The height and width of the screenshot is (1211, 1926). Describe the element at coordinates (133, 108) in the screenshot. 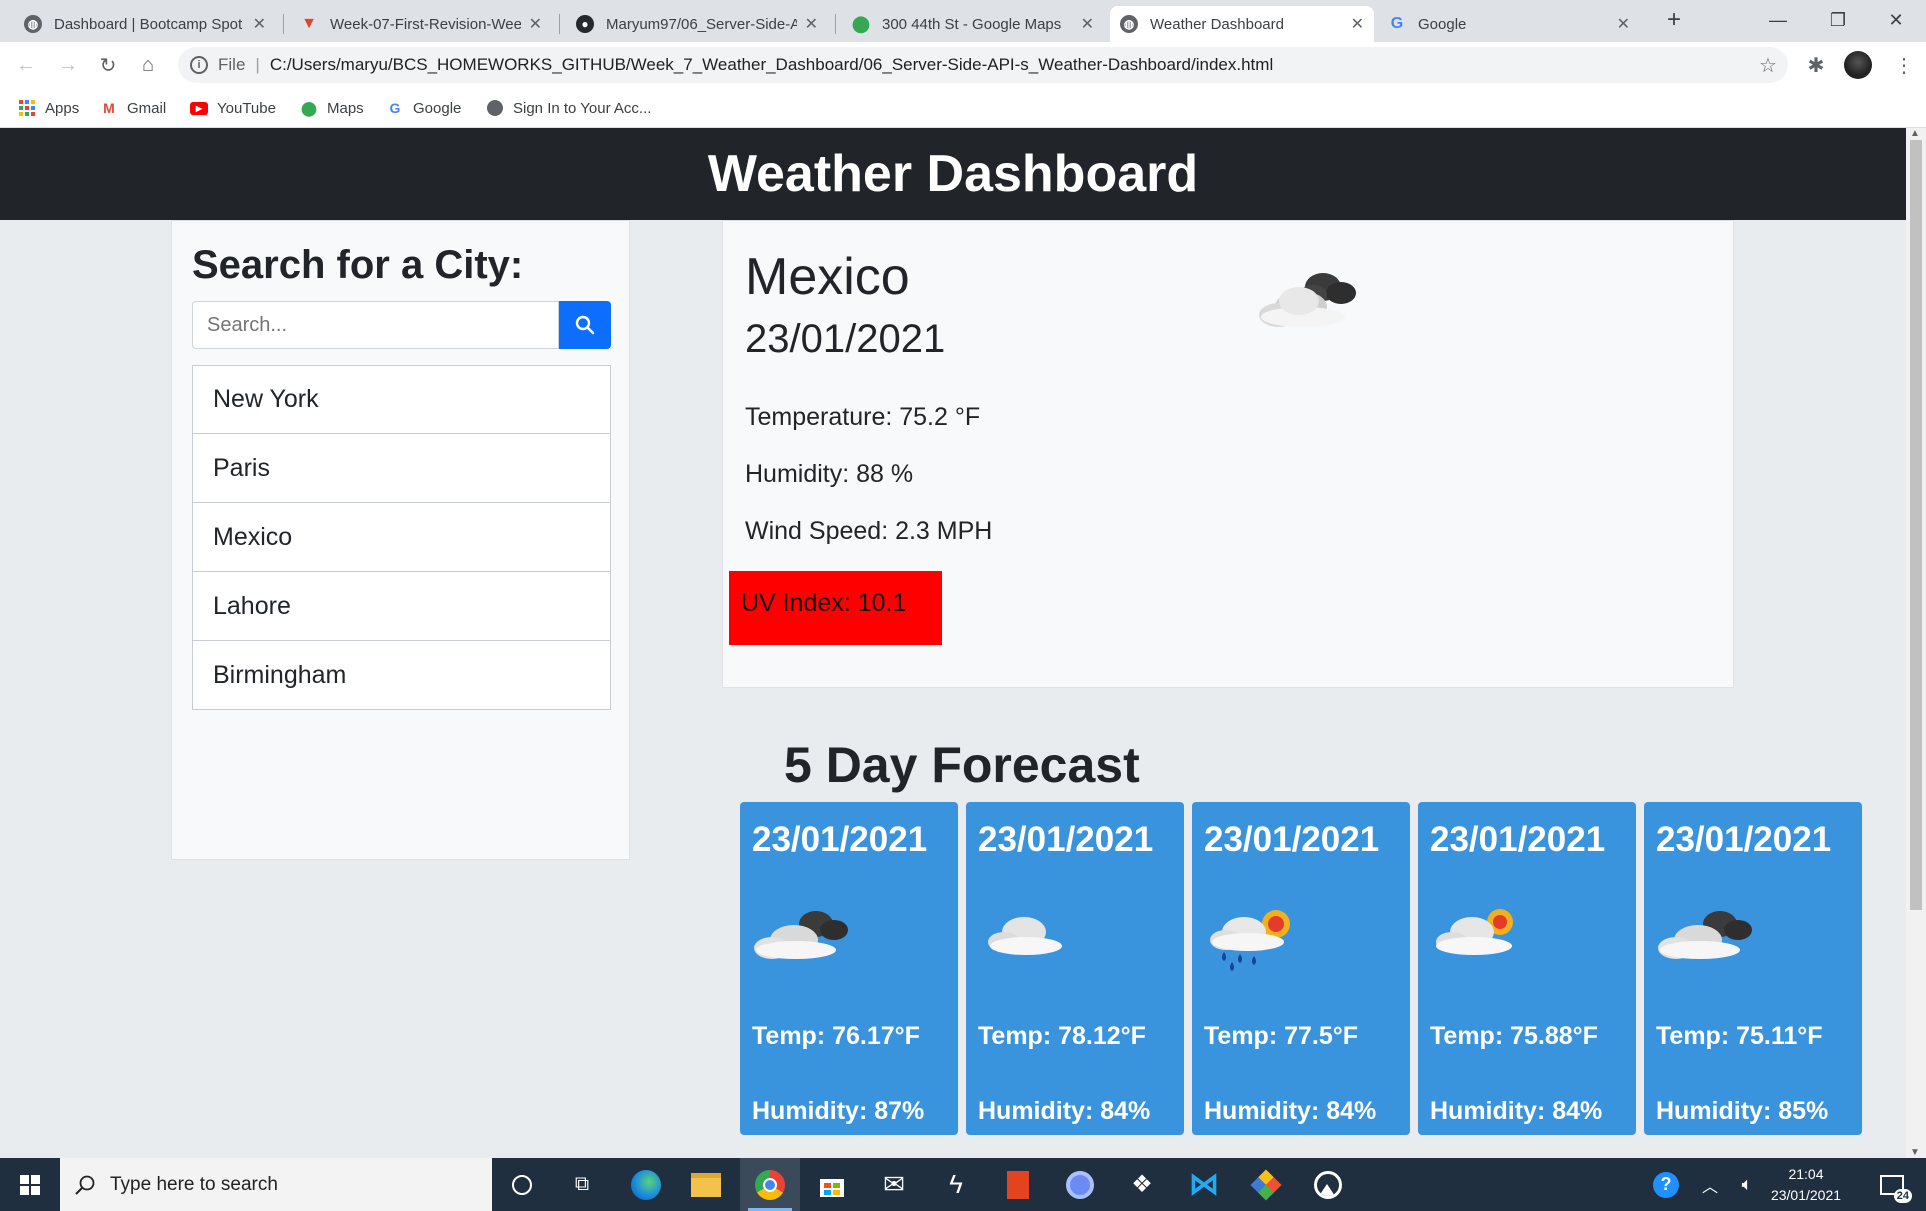

I see `bookmark-gmail: M Gmail` at that location.